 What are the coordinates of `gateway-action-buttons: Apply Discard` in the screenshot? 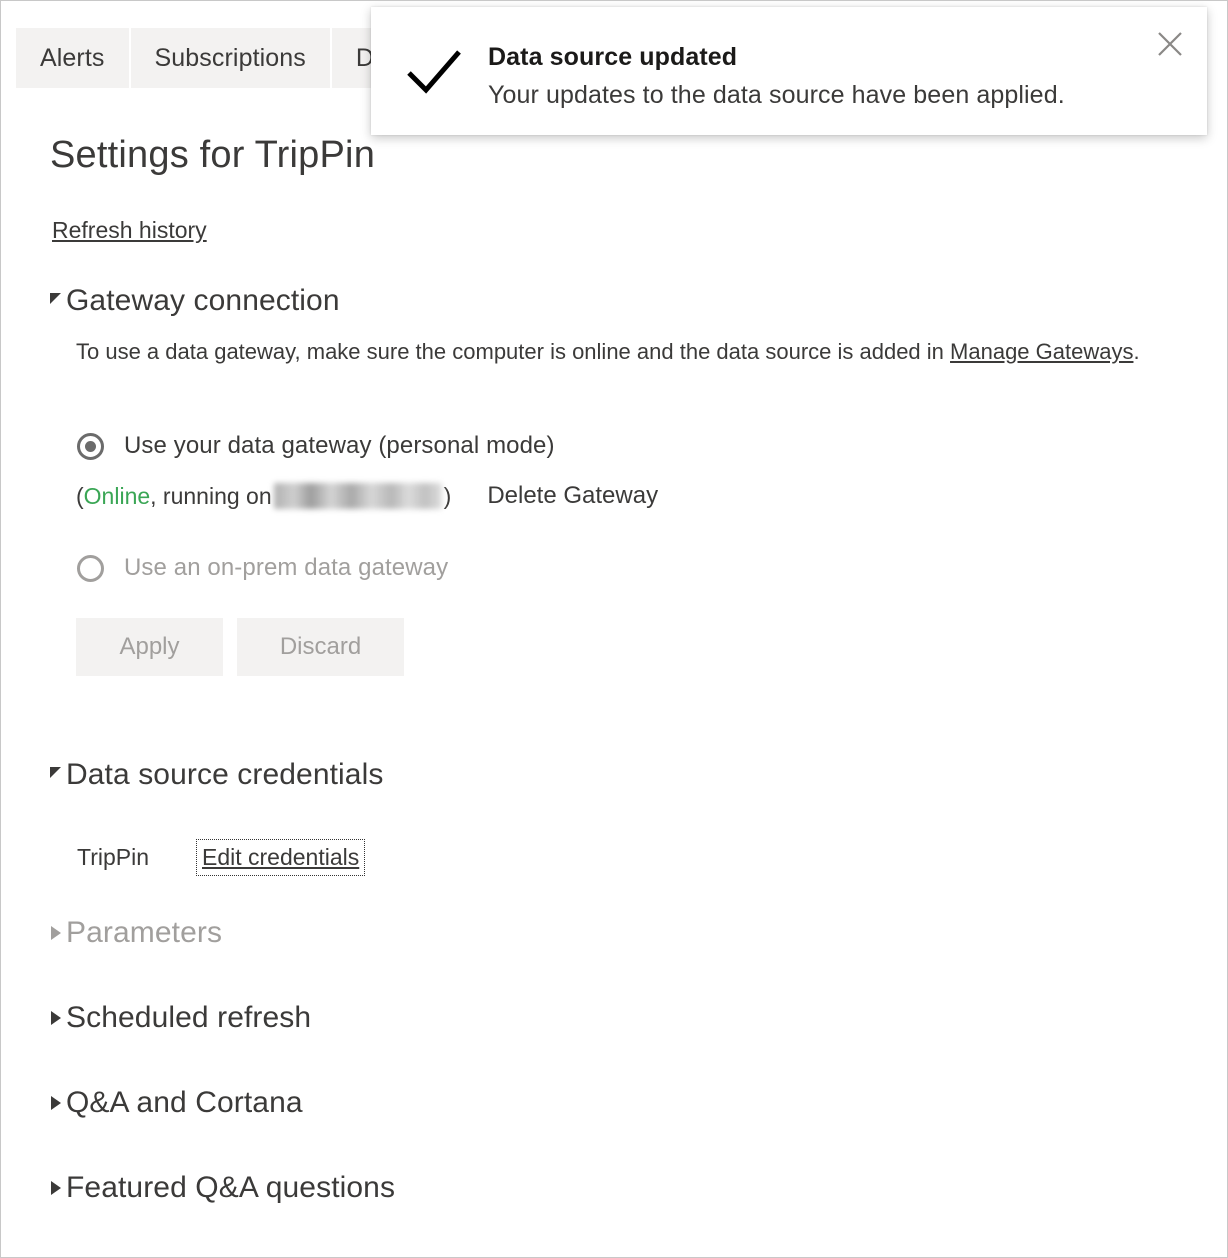 It's located at (240, 647).